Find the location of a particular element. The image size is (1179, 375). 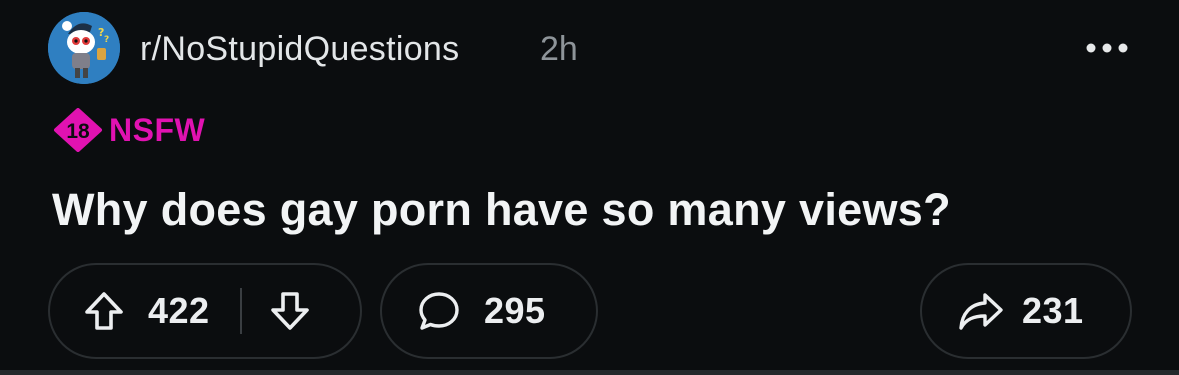

more-options-icon is located at coordinates (1107, 48).